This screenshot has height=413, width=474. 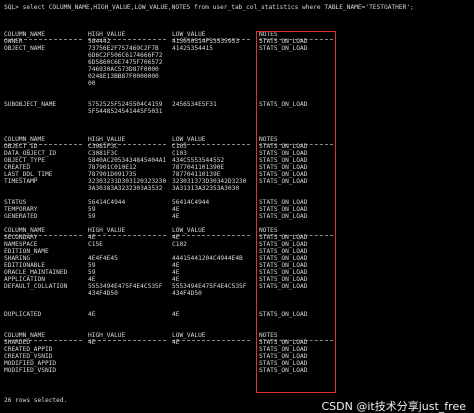 I want to click on table-cell: MODIFIED_APPID, so click(x=30, y=363).